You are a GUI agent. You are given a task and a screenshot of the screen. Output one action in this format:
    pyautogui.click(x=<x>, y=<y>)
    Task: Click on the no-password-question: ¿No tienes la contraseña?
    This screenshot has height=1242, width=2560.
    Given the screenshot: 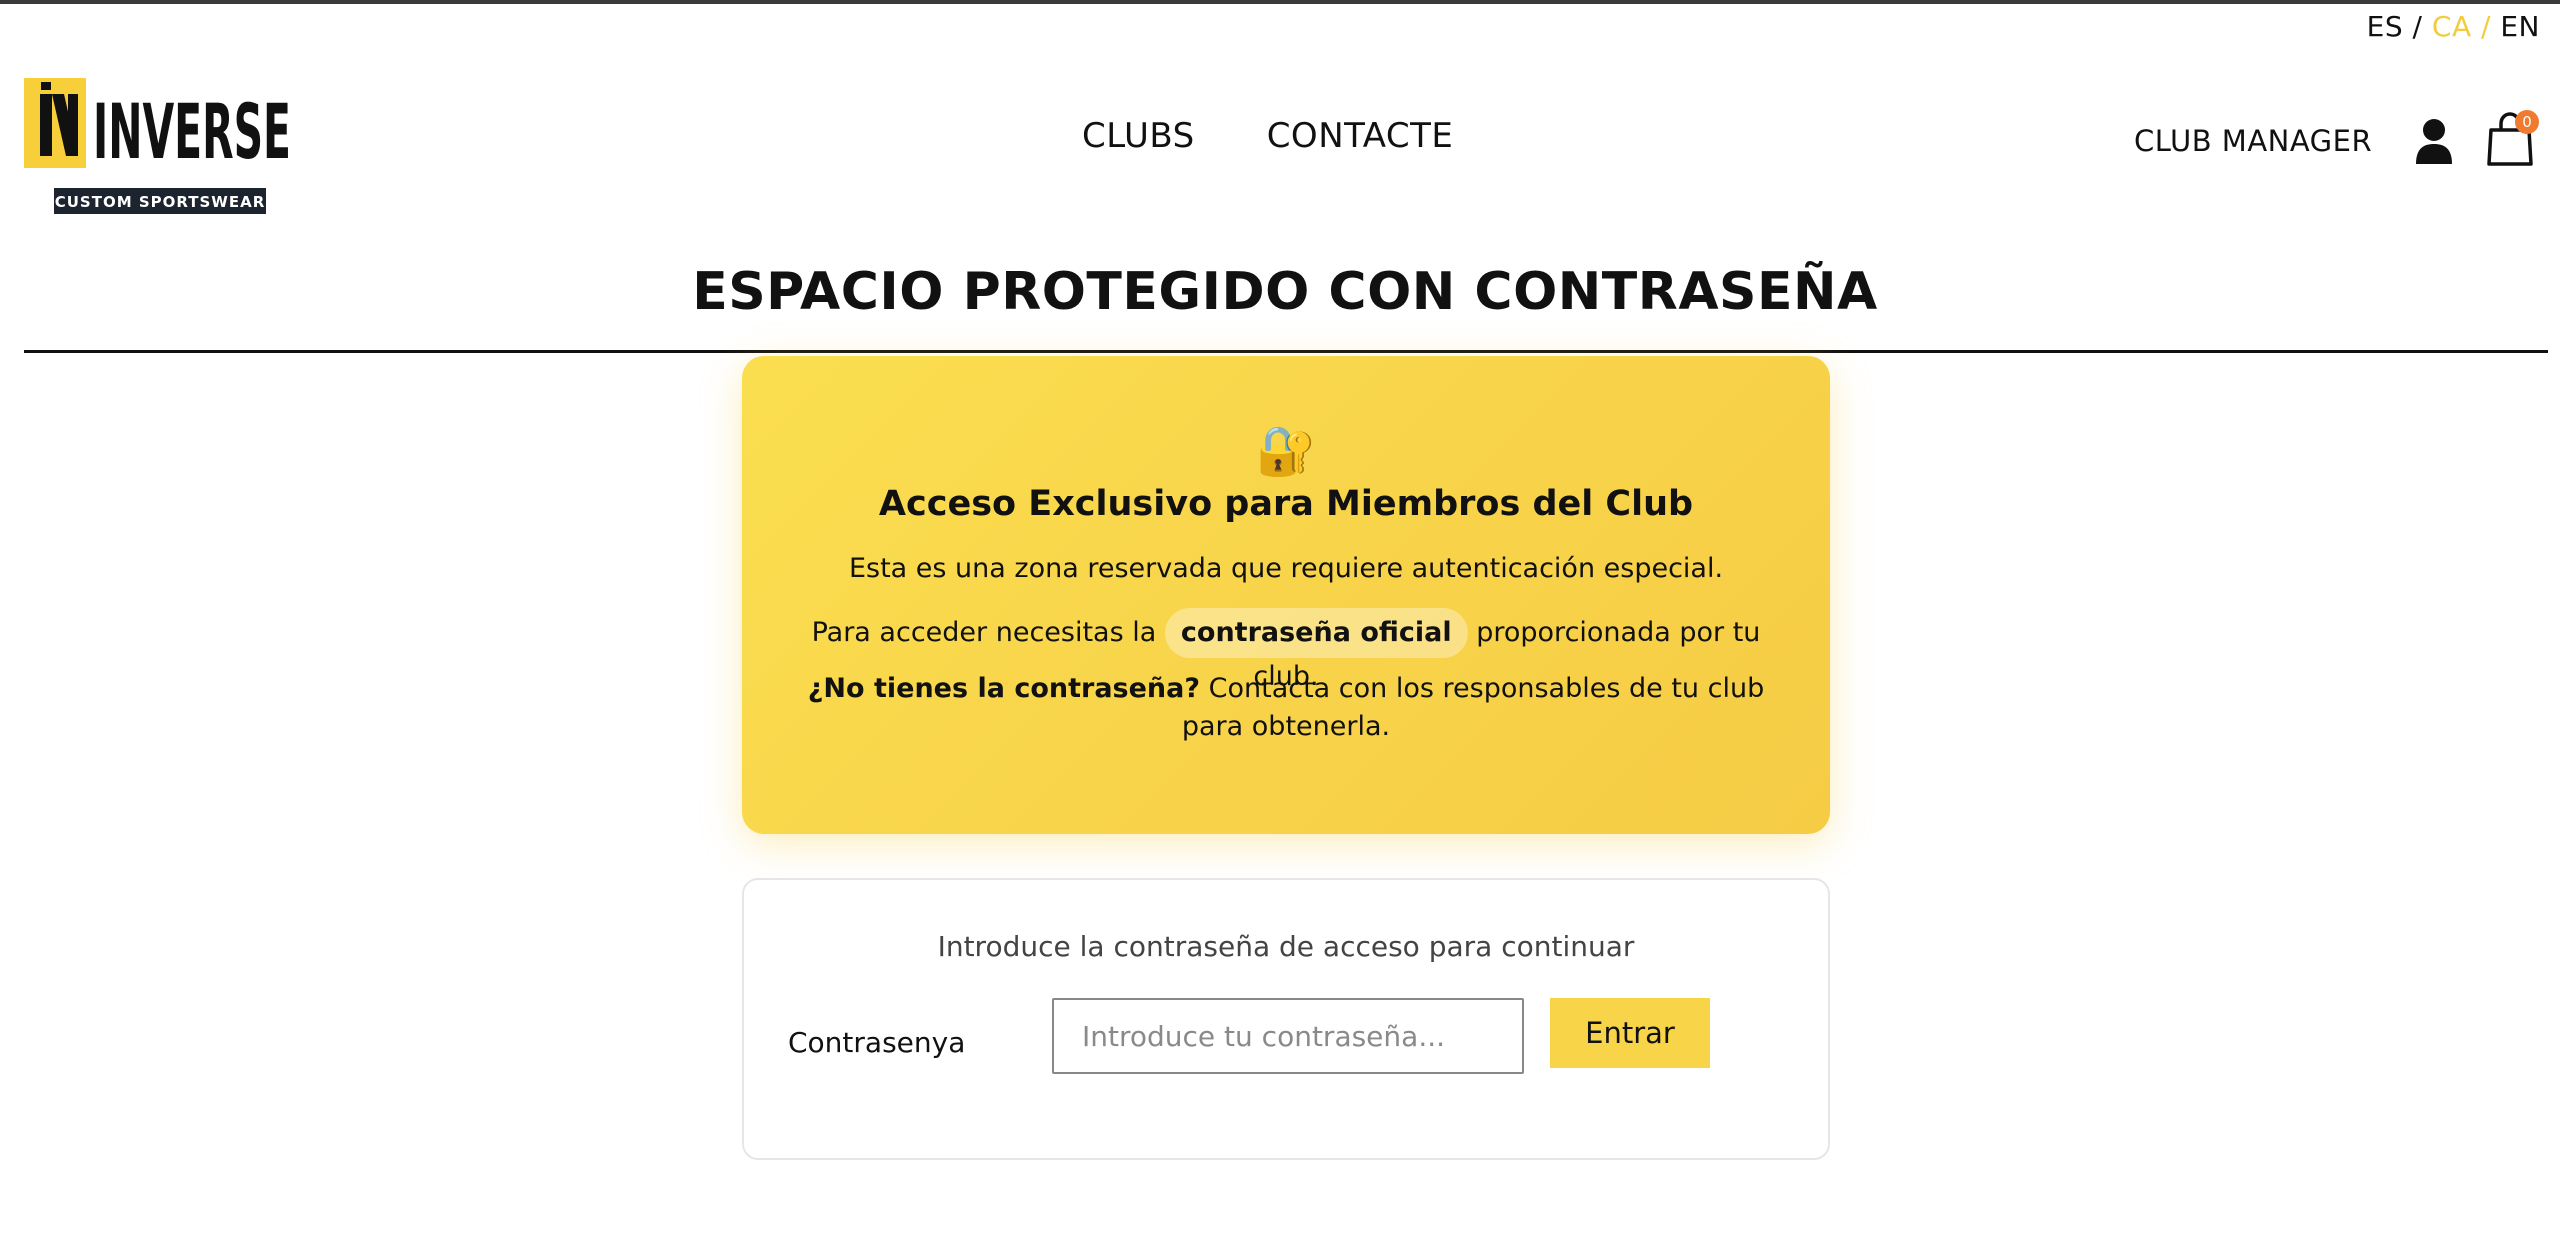 What is the action you would take?
    pyautogui.click(x=1004, y=688)
    